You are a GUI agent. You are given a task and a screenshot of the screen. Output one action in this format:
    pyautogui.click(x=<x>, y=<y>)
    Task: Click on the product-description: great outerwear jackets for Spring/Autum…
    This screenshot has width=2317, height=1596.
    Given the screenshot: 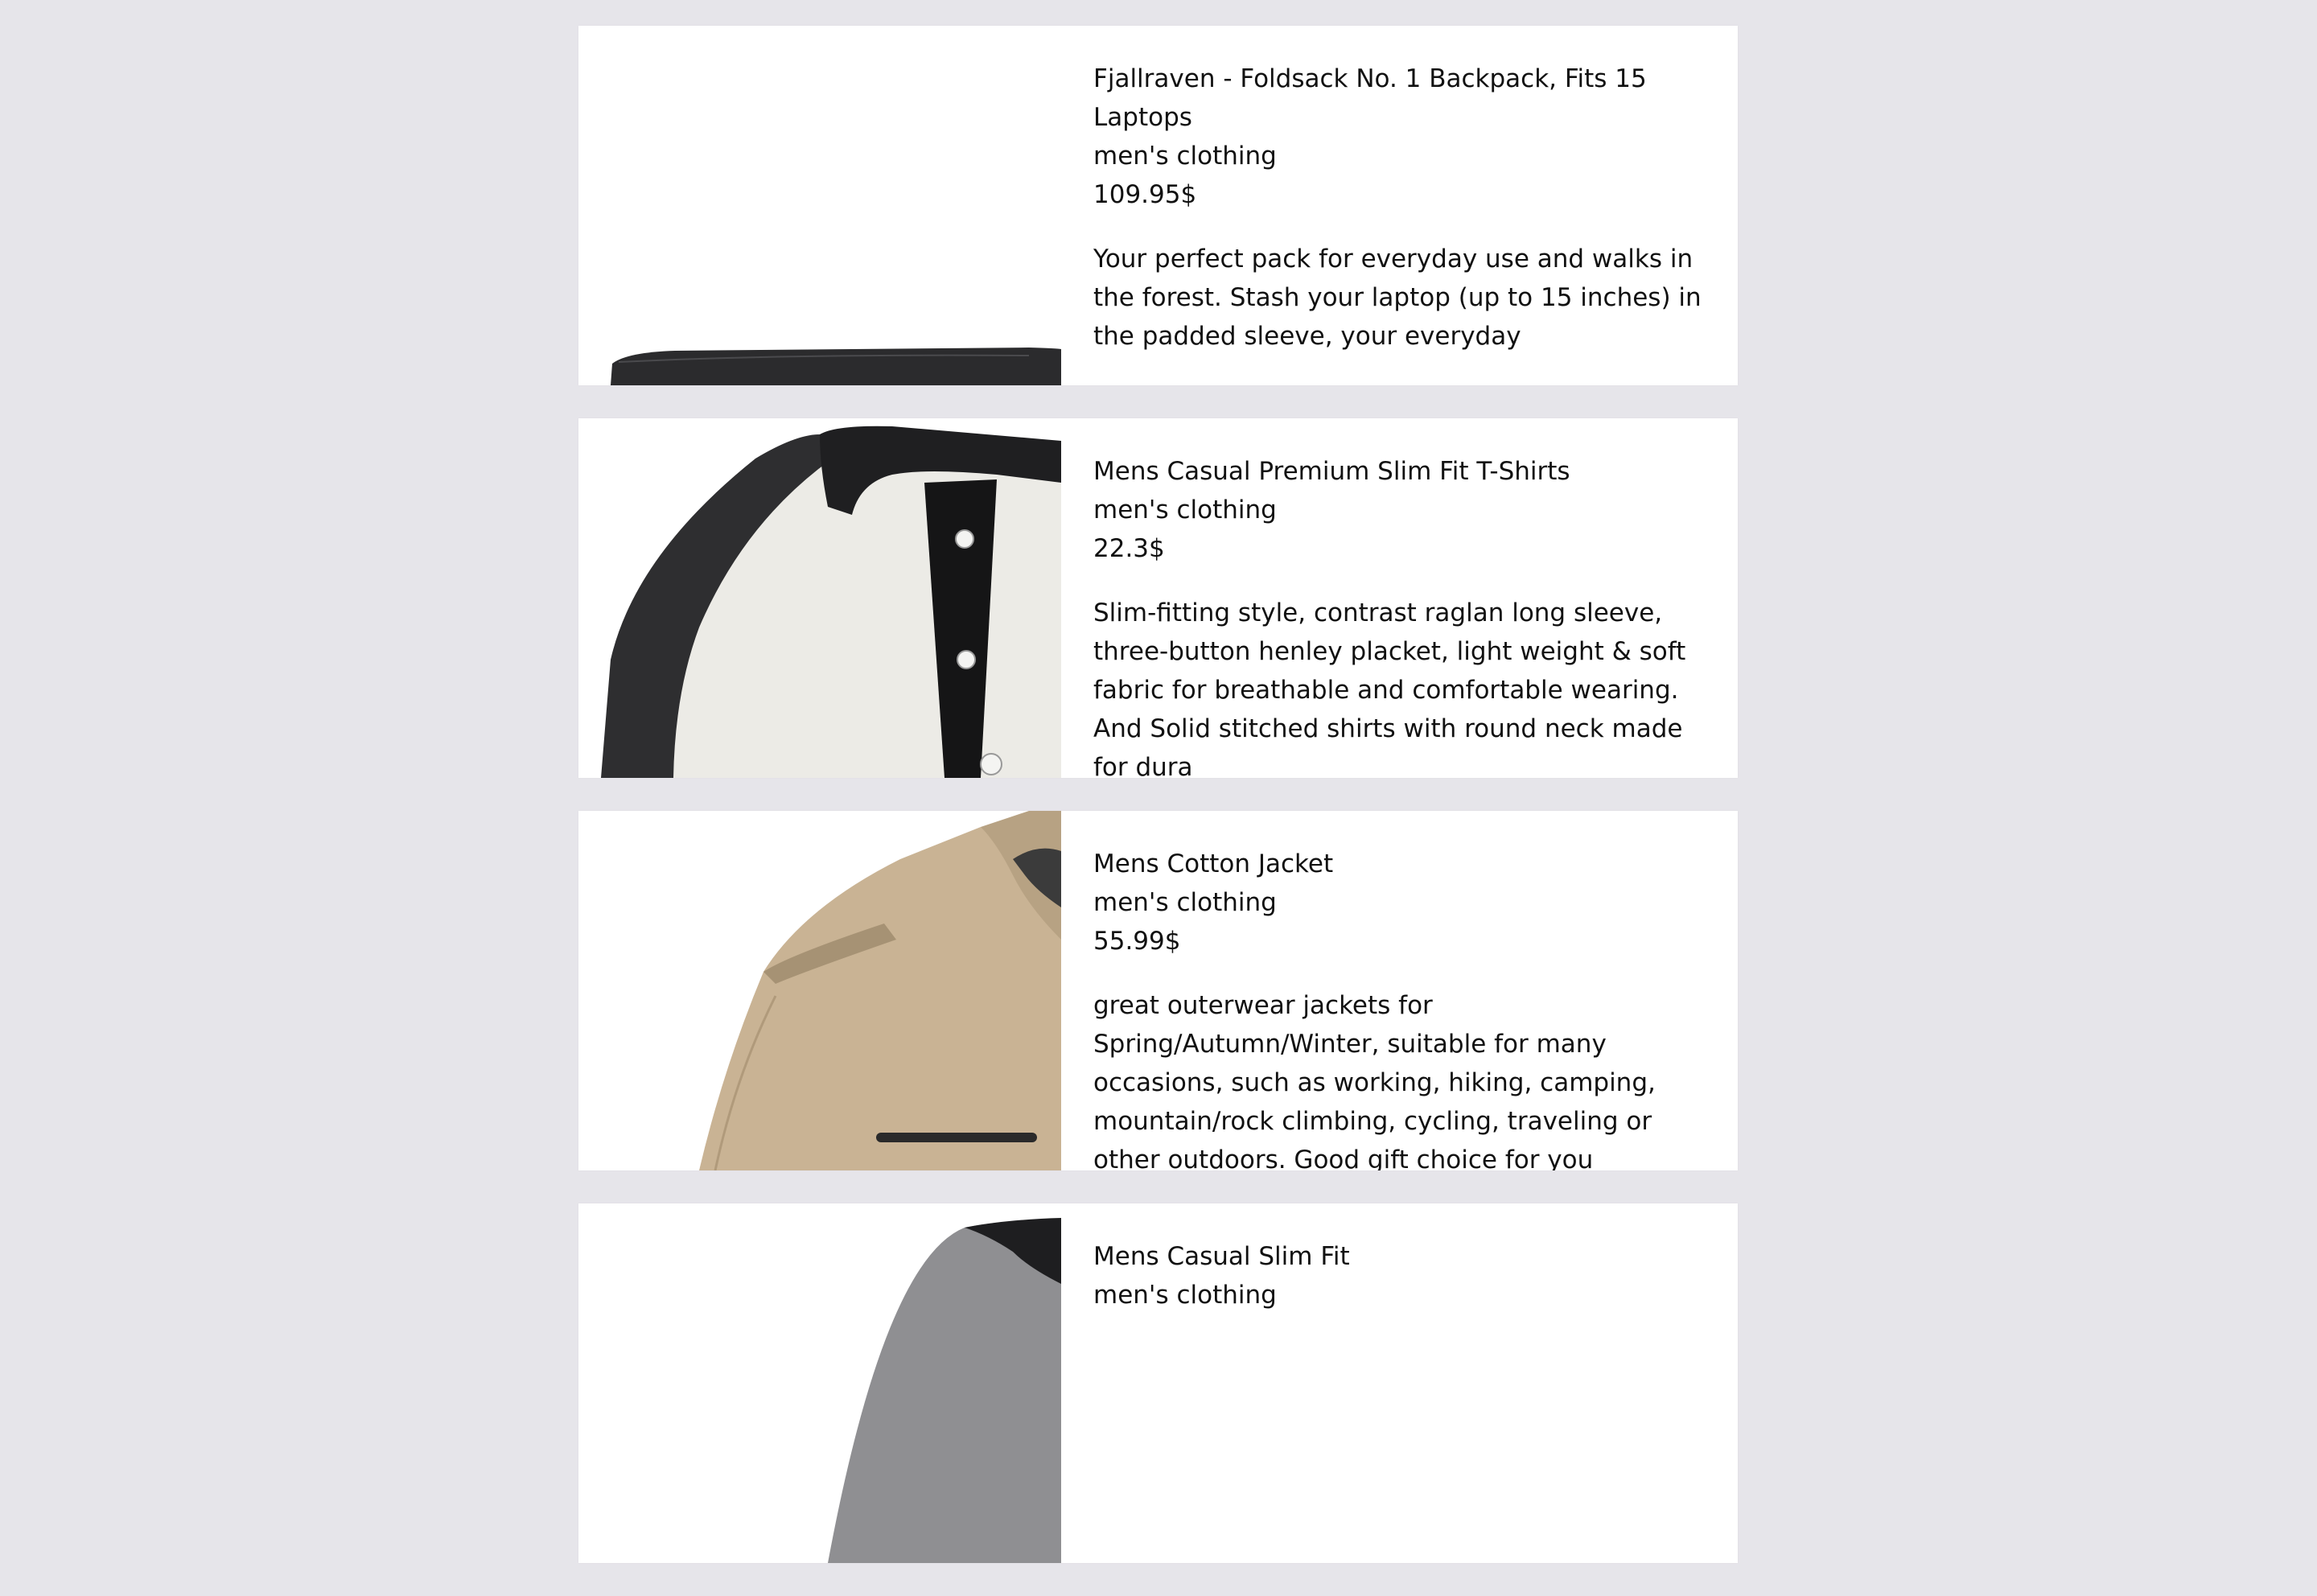 What is the action you would take?
    pyautogui.click(x=1374, y=1080)
    